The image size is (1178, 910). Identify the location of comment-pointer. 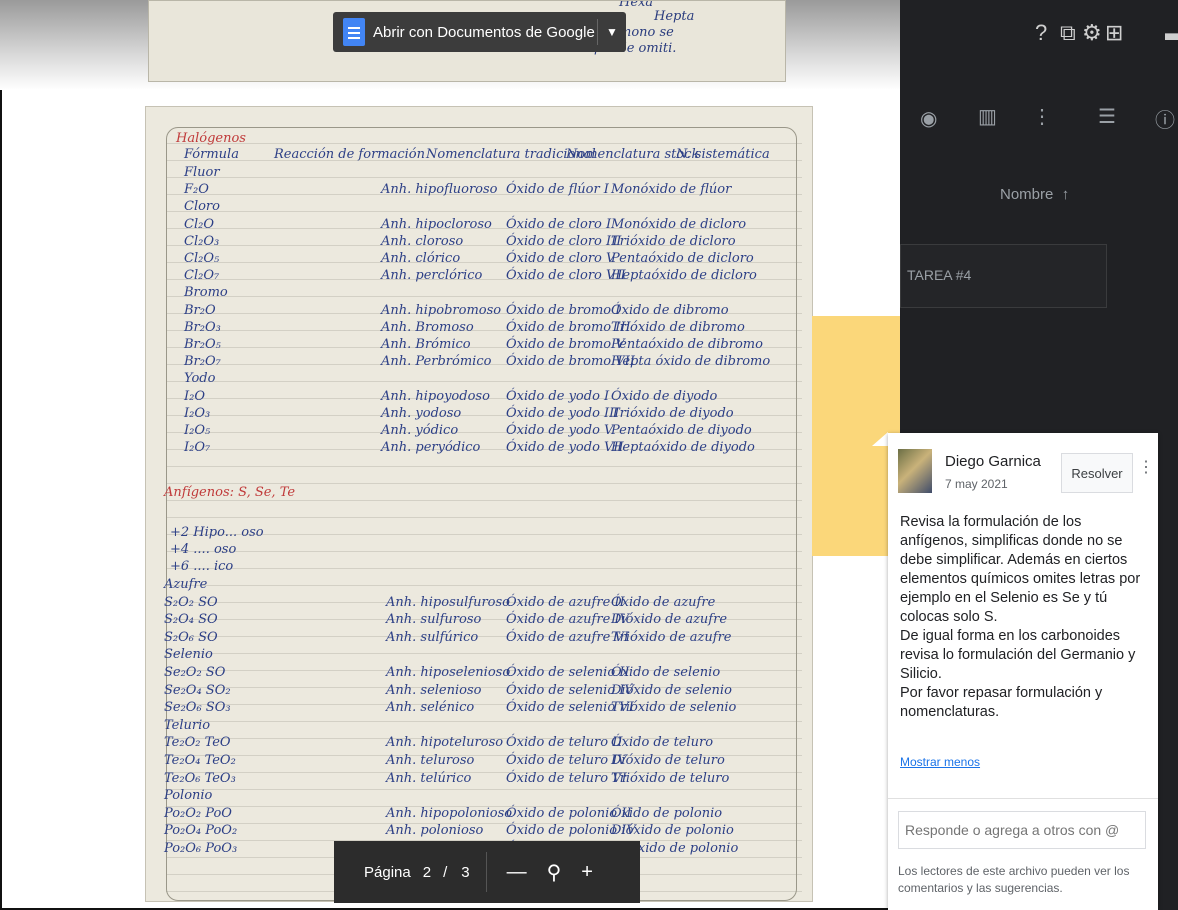
(880, 439).